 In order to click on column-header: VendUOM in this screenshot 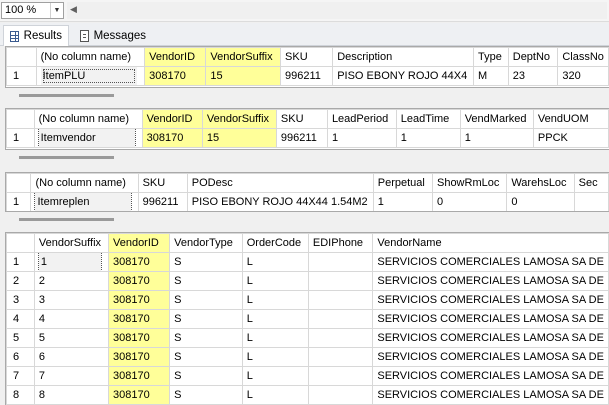, I will do `click(570, 119)`.